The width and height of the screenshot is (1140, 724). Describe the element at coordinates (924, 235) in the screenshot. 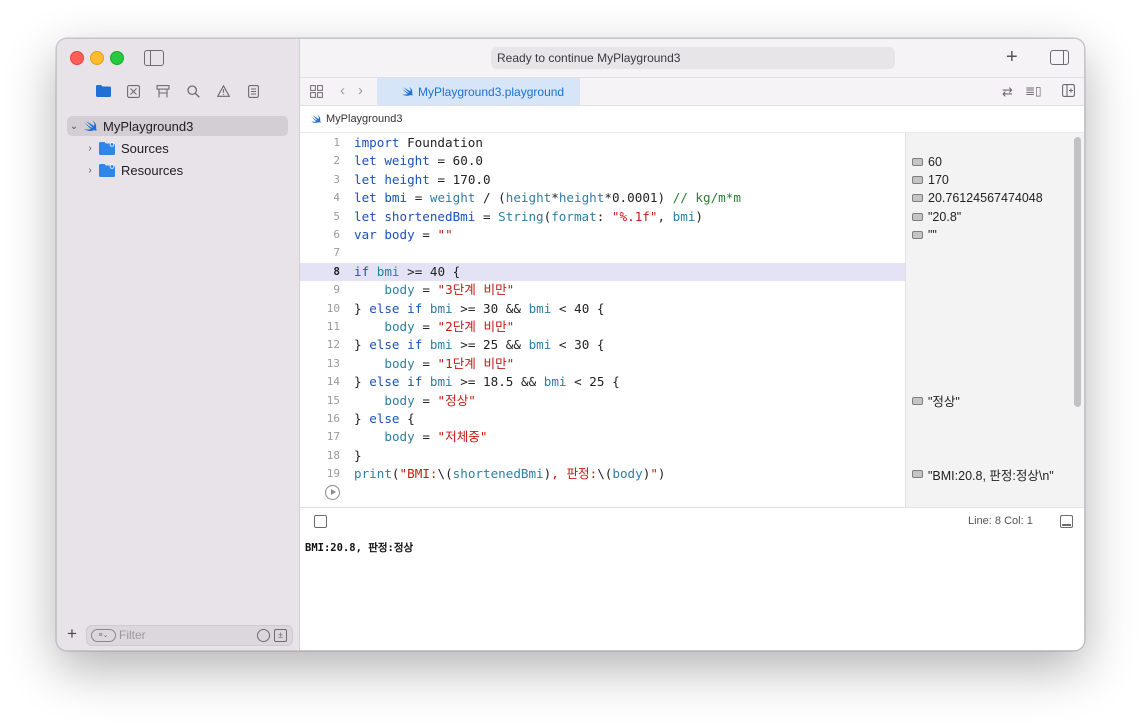

I see `result-row: ""` at that location.